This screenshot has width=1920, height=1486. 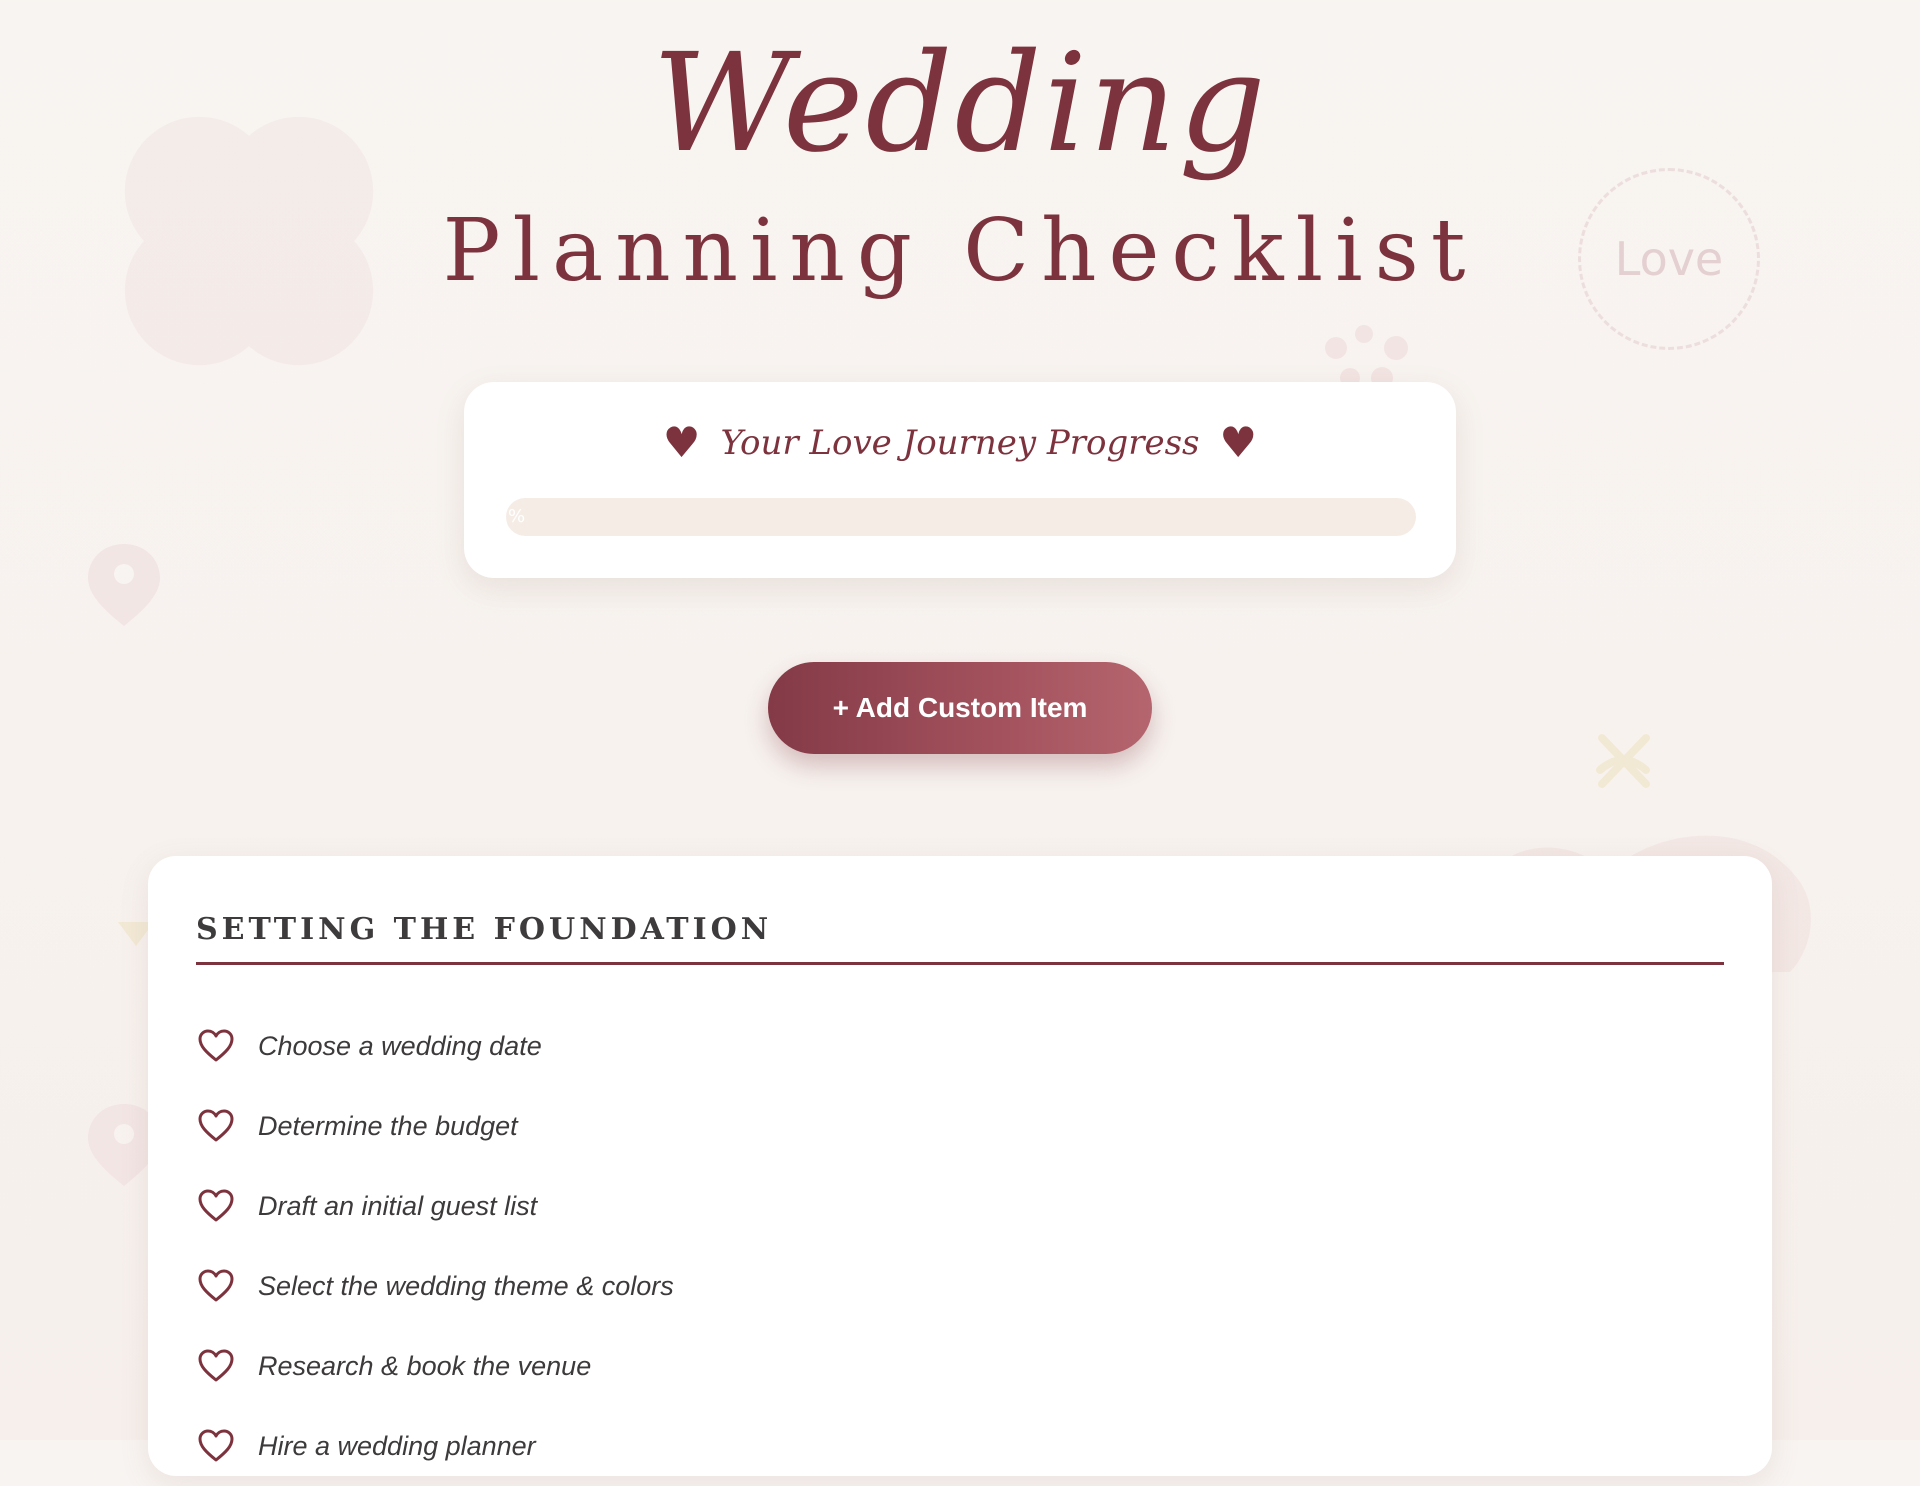 I want to click on checklist-item: Research & book the venue, so click(x=435, y=1366).